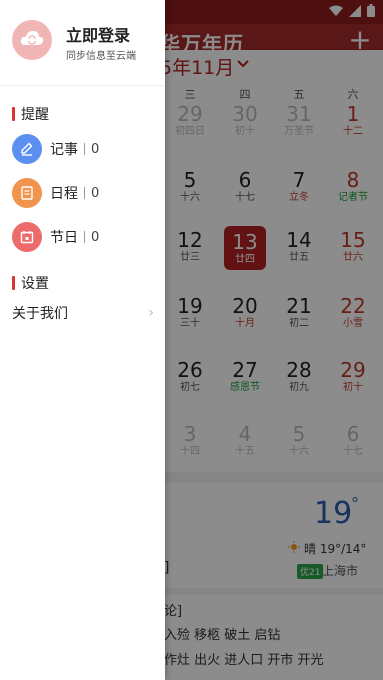  I want to click on settings-heading-label: 设置, so click(35, 284).